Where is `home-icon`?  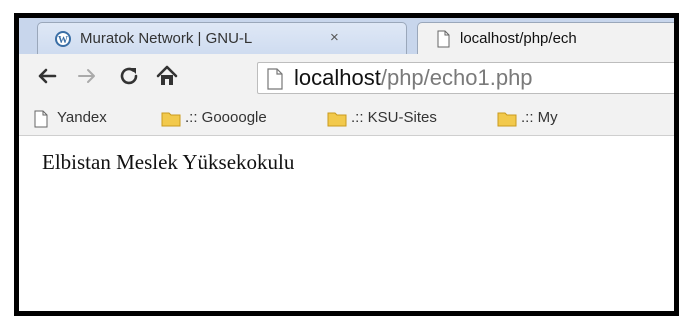 home-icon is located at coordinates (167, 76).